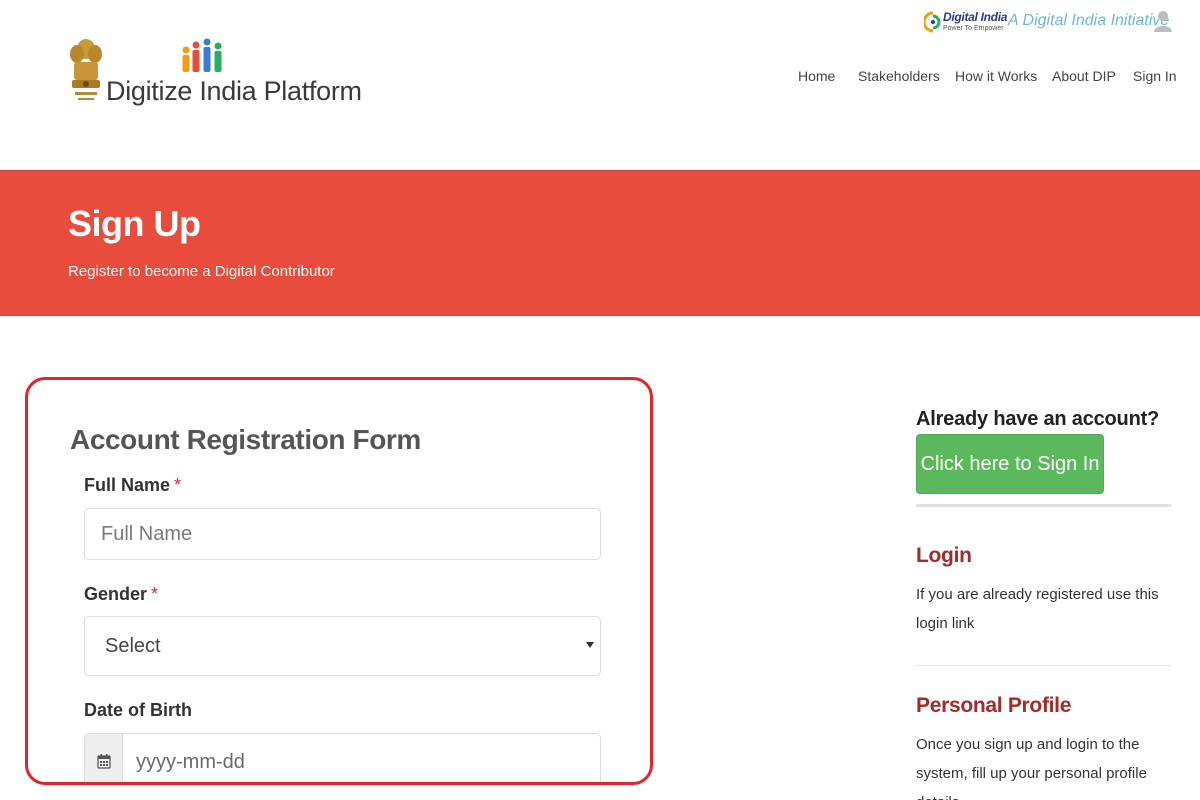 This screenshot has width=1200, height=800. Describe the element at coordinates (899, 76) in the screenshot. I see `nav-stakeholders: Stakeholders` at that location.